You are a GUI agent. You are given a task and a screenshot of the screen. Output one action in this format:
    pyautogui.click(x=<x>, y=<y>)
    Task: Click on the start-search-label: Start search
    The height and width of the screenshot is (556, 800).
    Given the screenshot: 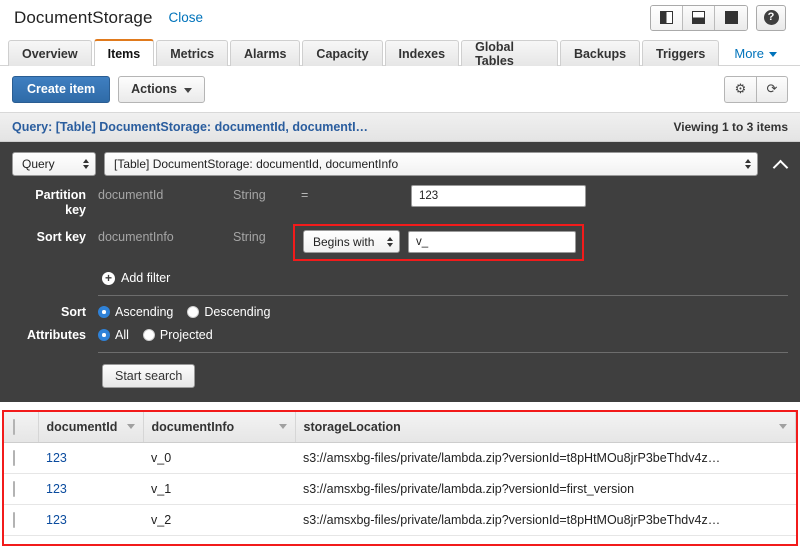 What is the action you would take?
    pyautogui.click(x=149, y=376)
    